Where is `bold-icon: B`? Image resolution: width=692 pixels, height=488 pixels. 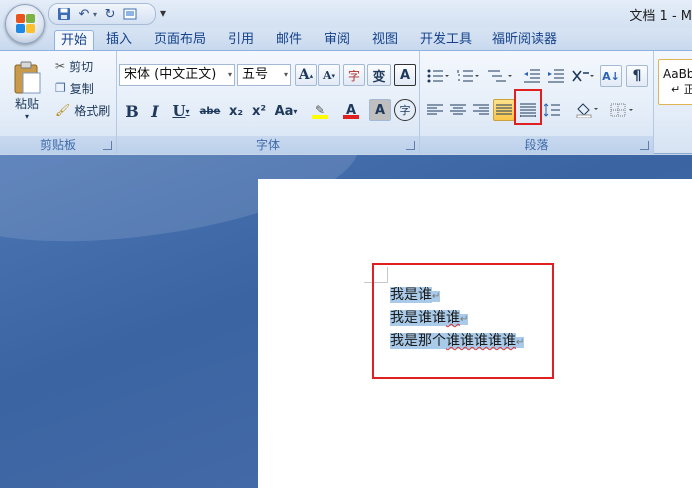
bold-icon: B is located at coordinates (132, 111).